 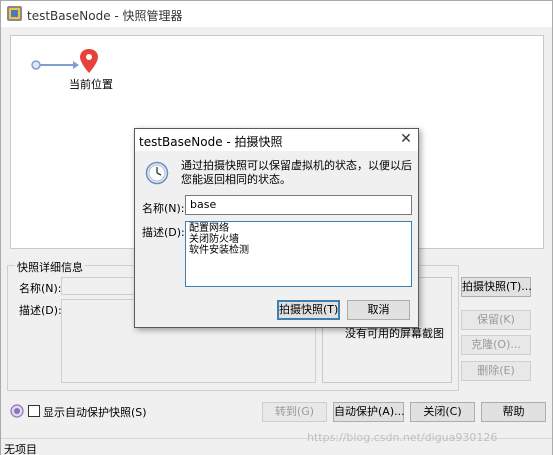 What do you see at coordinates (298, 254) in the screenshot?
I see `snapshot-description-input: 配置网络 关闭防火墙 软件安装检测` at bounding box center [298, 254].